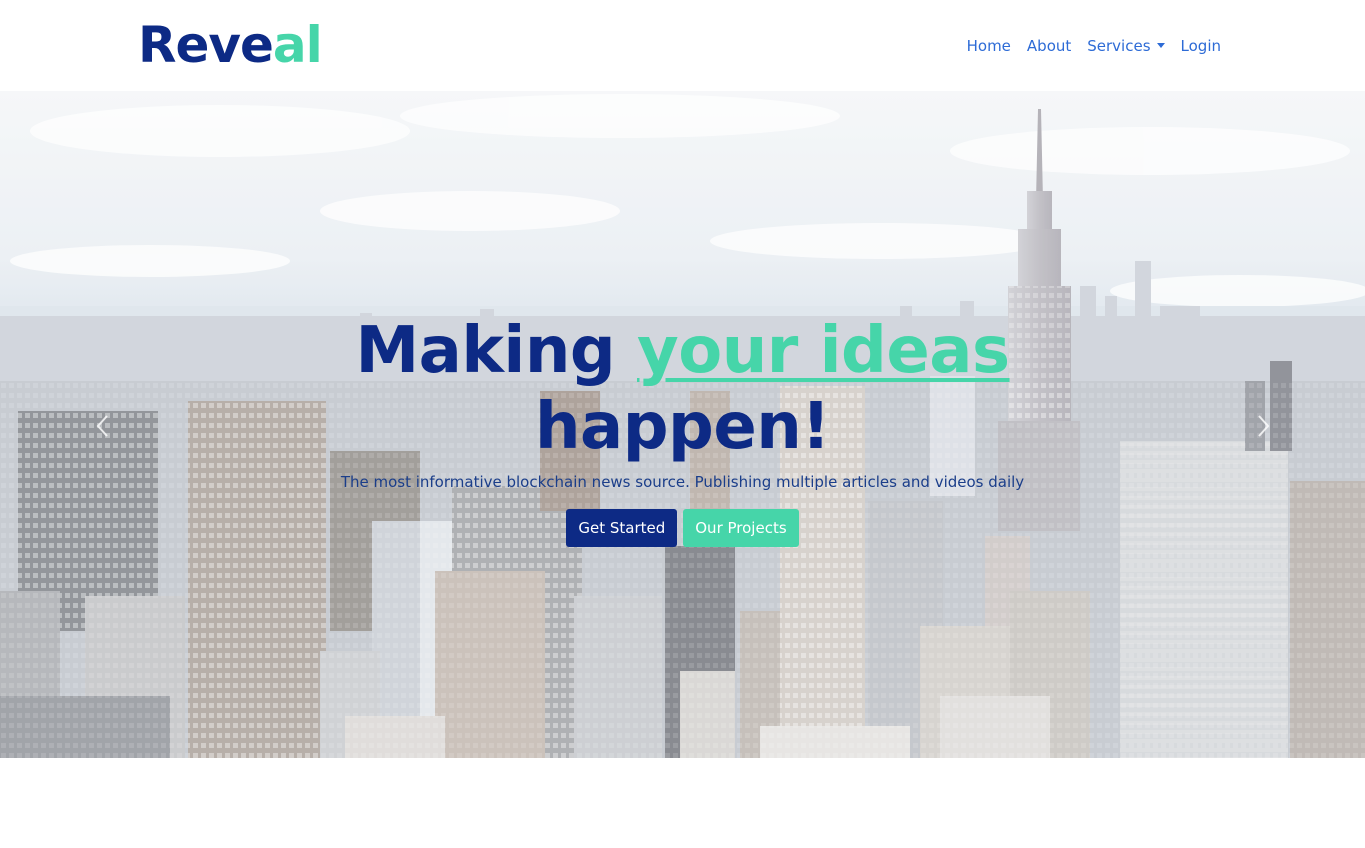 The image size is (1365, 848). What do you see at coordinates (297, 45) in the screenshot?
I see `brand-logo-part2: al` at bounding box center [297, 45].